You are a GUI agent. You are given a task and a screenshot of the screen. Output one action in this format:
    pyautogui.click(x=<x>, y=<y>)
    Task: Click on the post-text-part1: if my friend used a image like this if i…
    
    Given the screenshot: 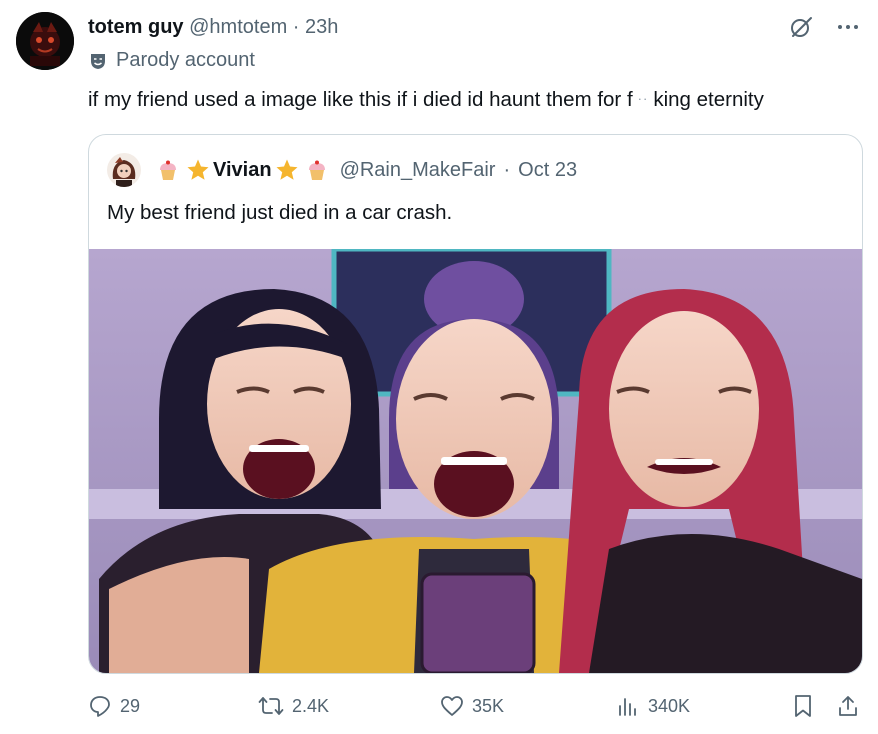 What is the action you would take?
    pyautogui.click(x=360, y=99)
    